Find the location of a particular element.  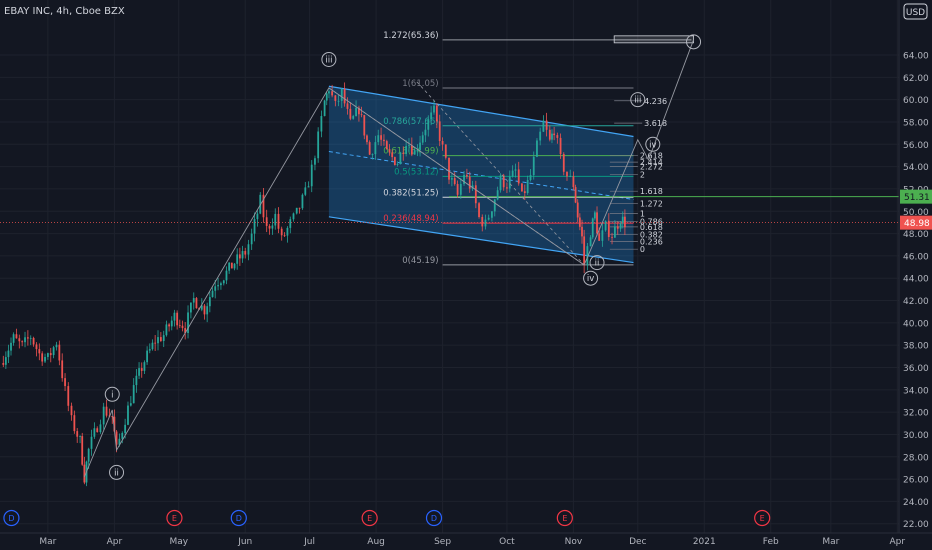

wave-label-text: iii is located at coordinates (637, 101).